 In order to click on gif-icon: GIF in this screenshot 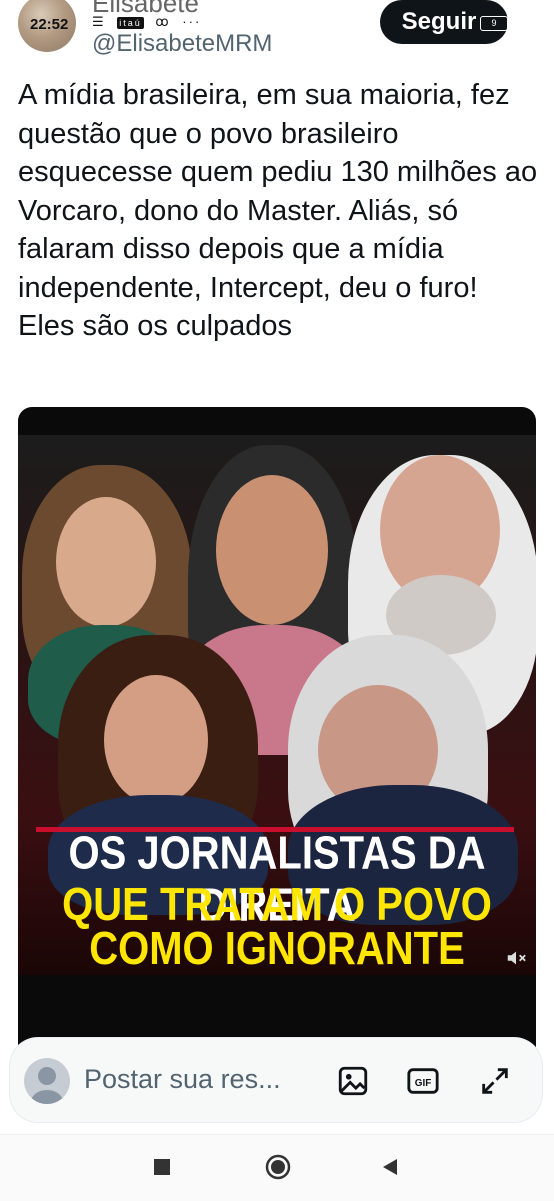, I will do `click(423, 1081)`.